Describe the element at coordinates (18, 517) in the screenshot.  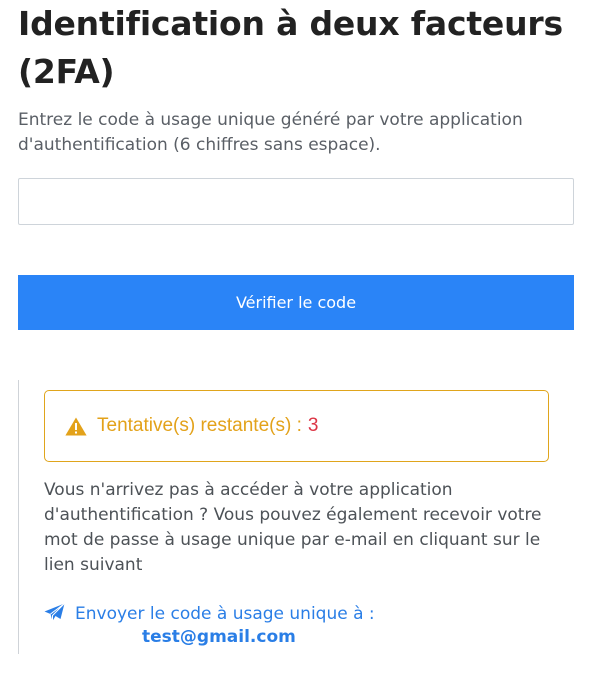
I see `section-divider` at that location.